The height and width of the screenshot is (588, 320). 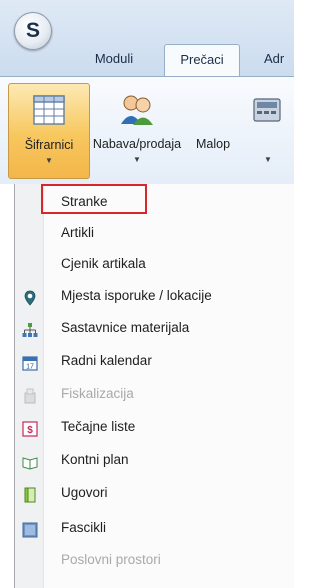 I want to click on currency-exchange-icon: $, so click(x=30, y=429).